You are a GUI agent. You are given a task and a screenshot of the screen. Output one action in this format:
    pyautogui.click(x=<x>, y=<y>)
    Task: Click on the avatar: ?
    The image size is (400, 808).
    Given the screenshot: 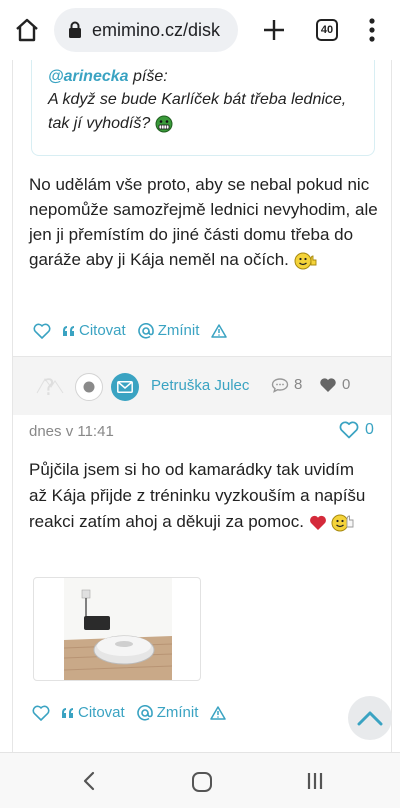 What is the action you would take?
    pyautogui.click(x=49, y=385)
    